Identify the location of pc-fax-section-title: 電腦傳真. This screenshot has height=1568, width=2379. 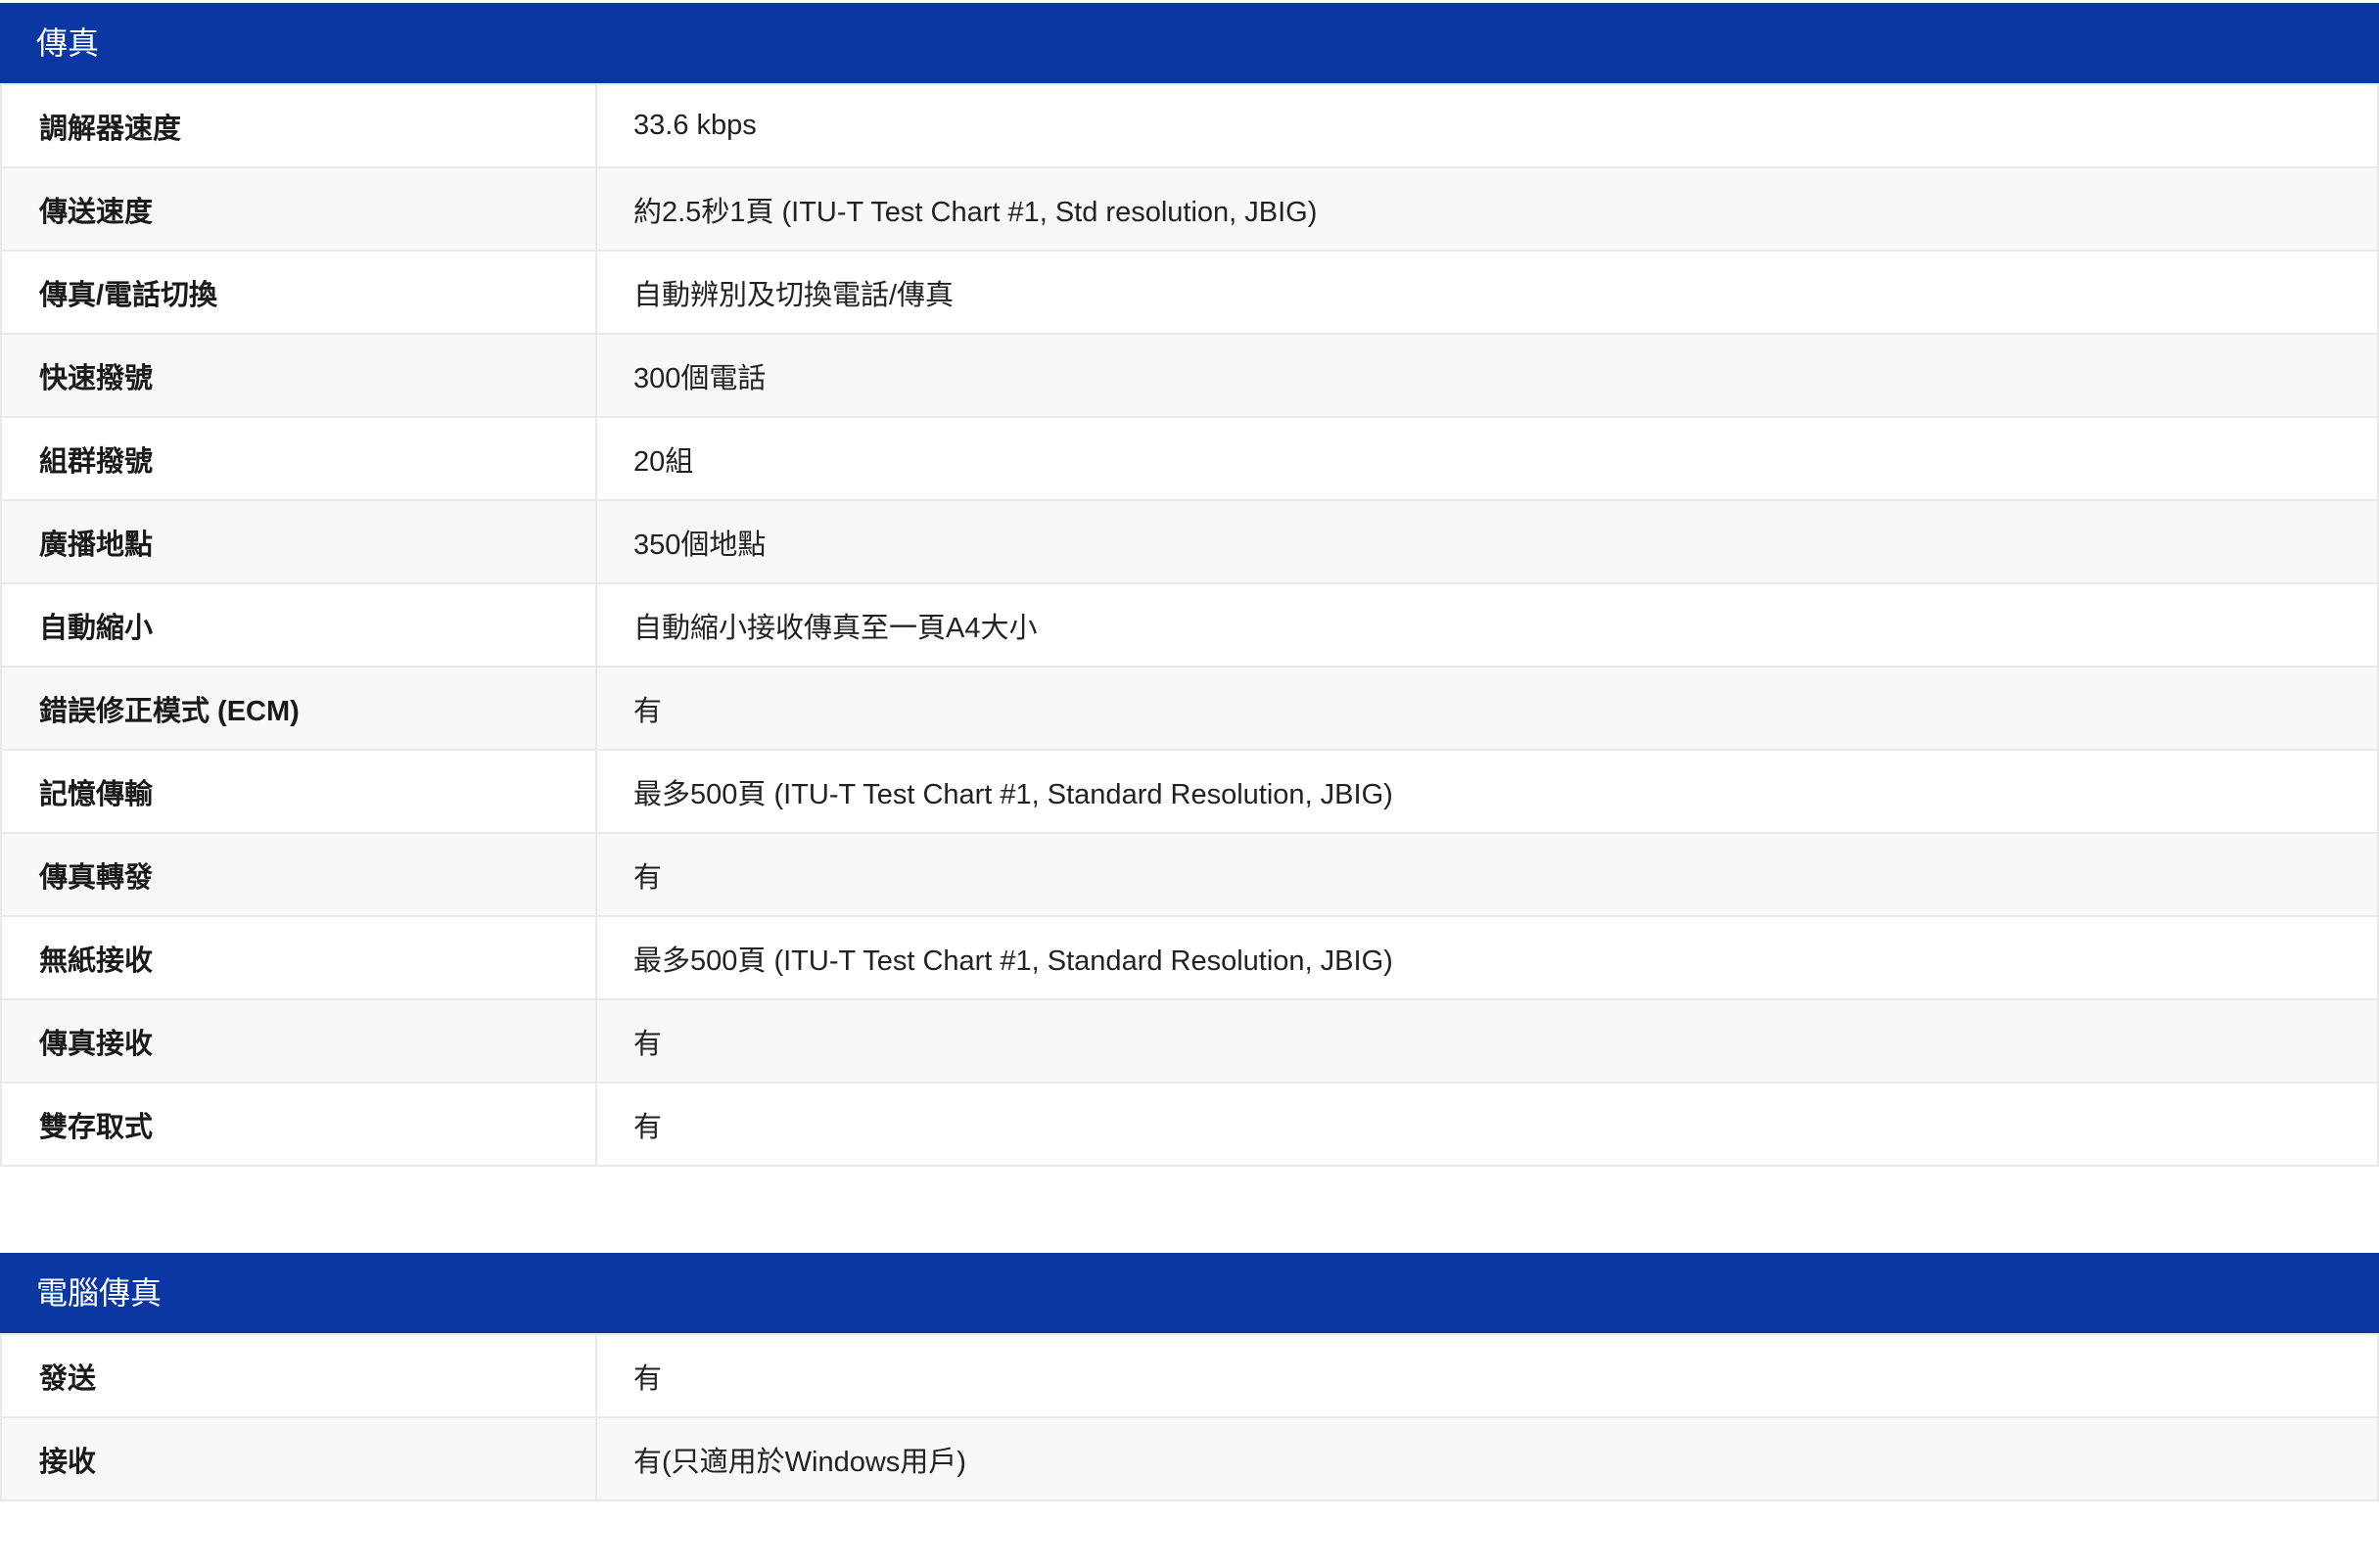
(1189, 1293).